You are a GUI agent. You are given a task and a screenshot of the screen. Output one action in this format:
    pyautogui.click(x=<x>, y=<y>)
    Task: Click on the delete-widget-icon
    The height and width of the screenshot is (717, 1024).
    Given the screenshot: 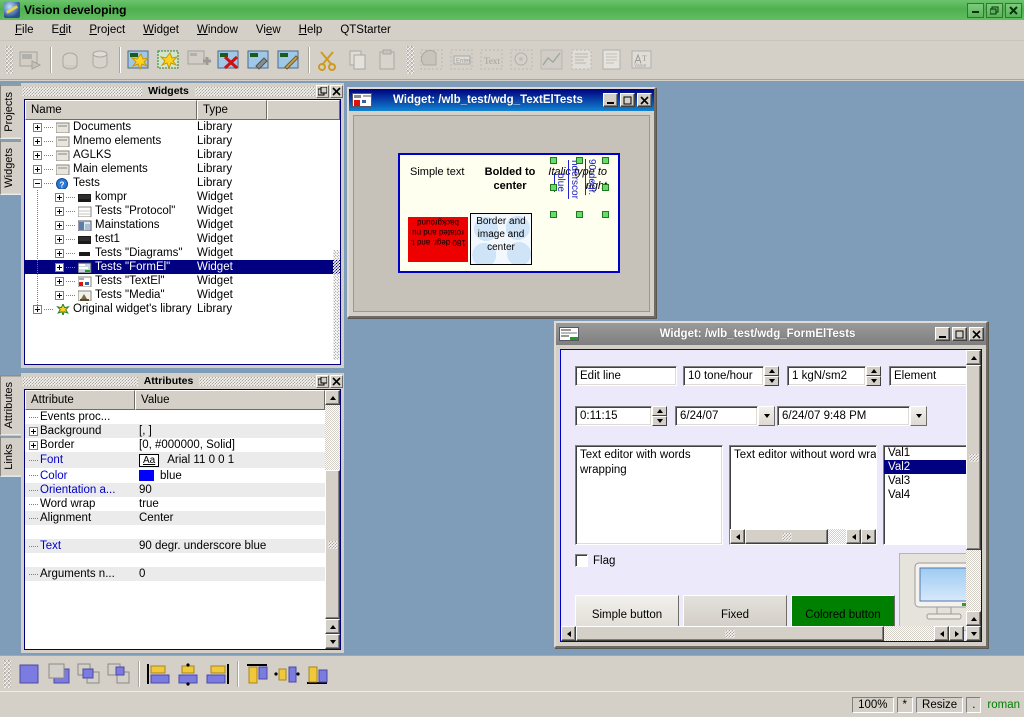 What is the action you would take?
    pyautogui.click(x=229, y=60)
    